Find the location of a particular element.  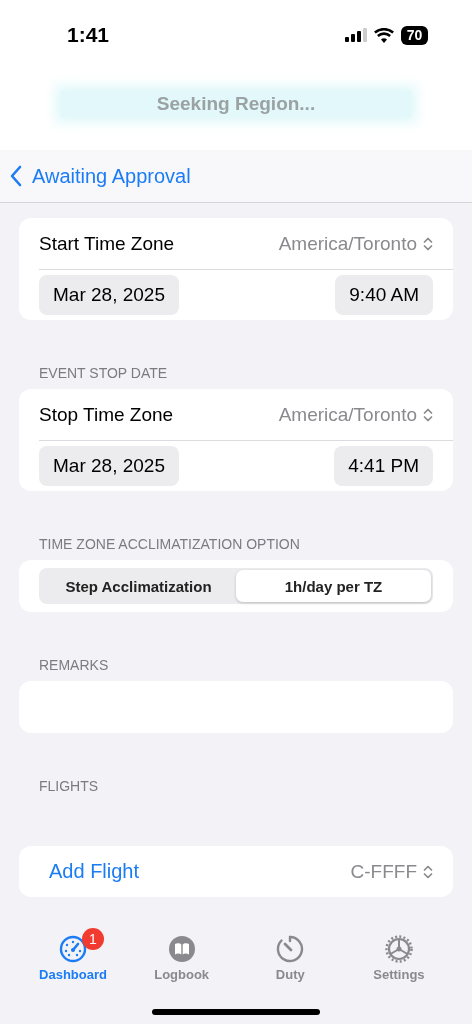

section-header: FLIGHTS is located at coordinates (69, 786).